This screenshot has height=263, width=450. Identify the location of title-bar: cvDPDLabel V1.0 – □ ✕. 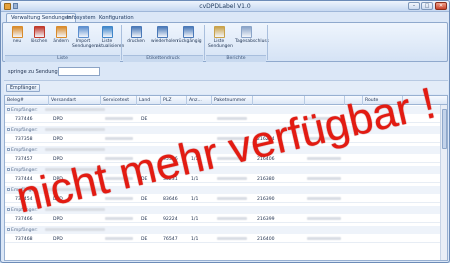
(225, 6).